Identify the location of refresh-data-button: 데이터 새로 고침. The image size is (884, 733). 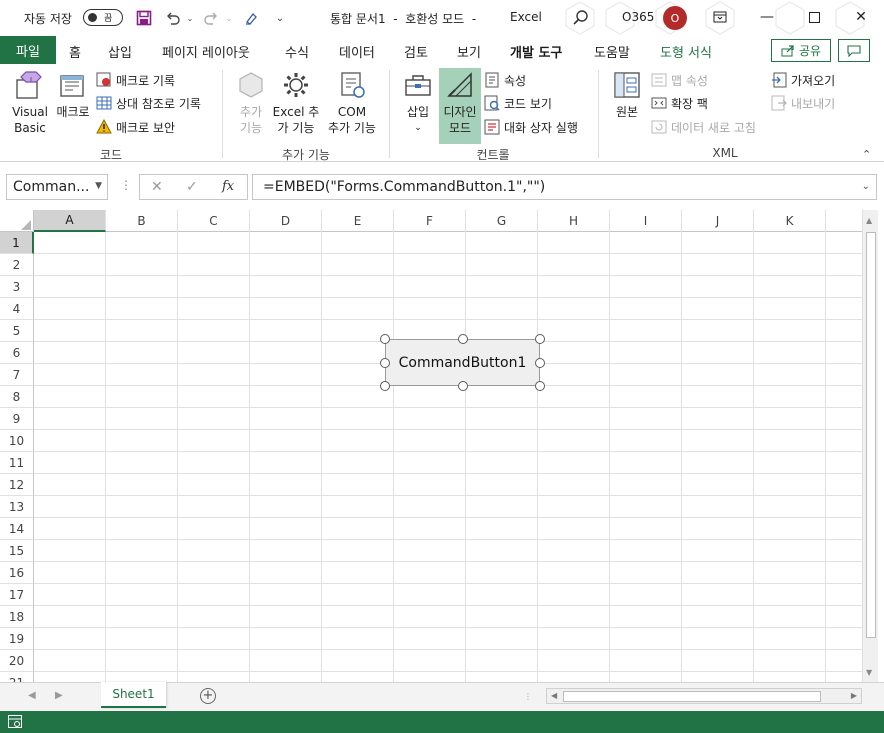
(703, 127).